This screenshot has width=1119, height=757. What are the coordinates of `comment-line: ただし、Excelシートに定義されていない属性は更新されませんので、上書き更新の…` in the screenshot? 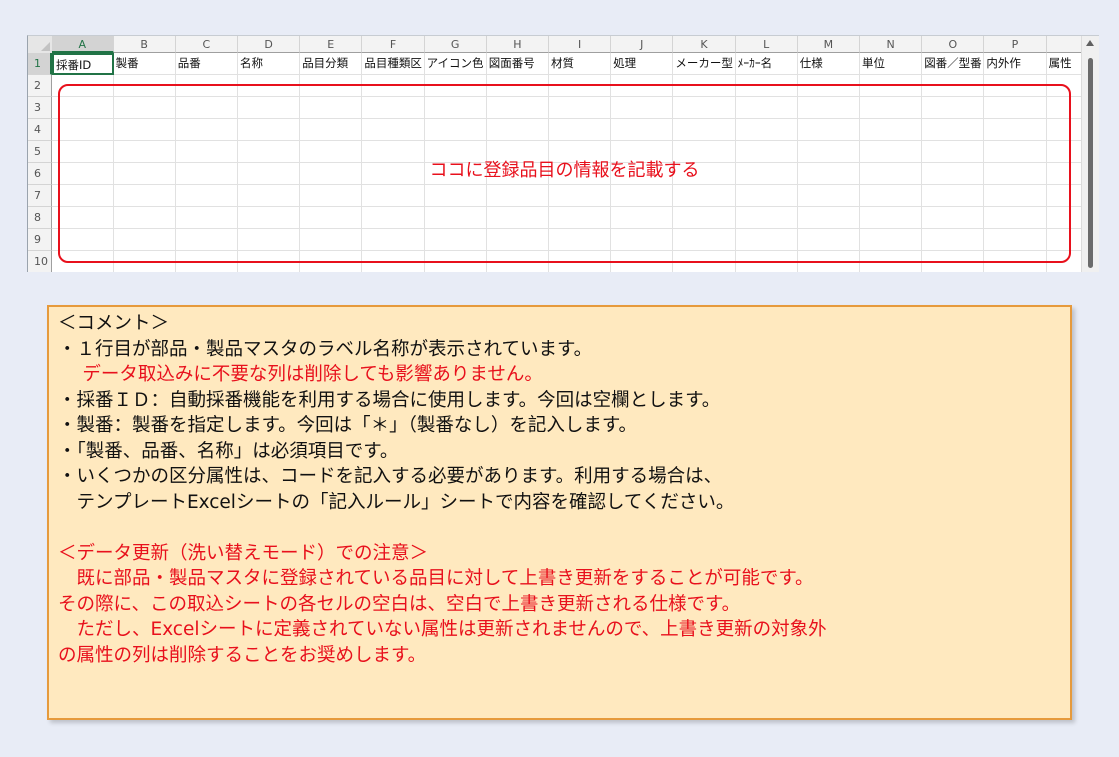 It's located at (442, 629).